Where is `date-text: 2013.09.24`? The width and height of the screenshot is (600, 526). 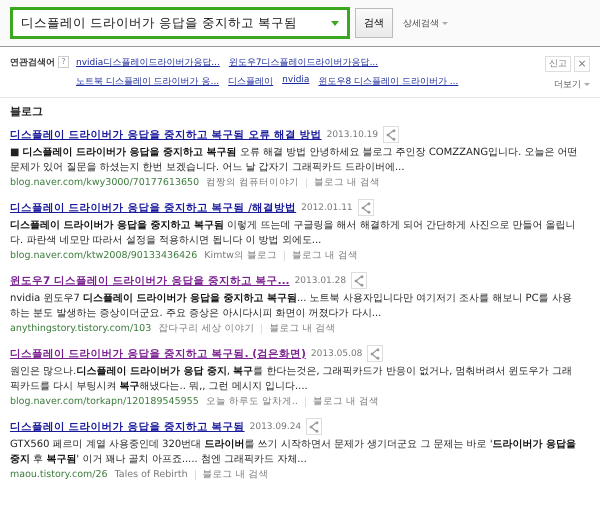
date-text: 2013.09.24 is located at coordinates (276, 427).